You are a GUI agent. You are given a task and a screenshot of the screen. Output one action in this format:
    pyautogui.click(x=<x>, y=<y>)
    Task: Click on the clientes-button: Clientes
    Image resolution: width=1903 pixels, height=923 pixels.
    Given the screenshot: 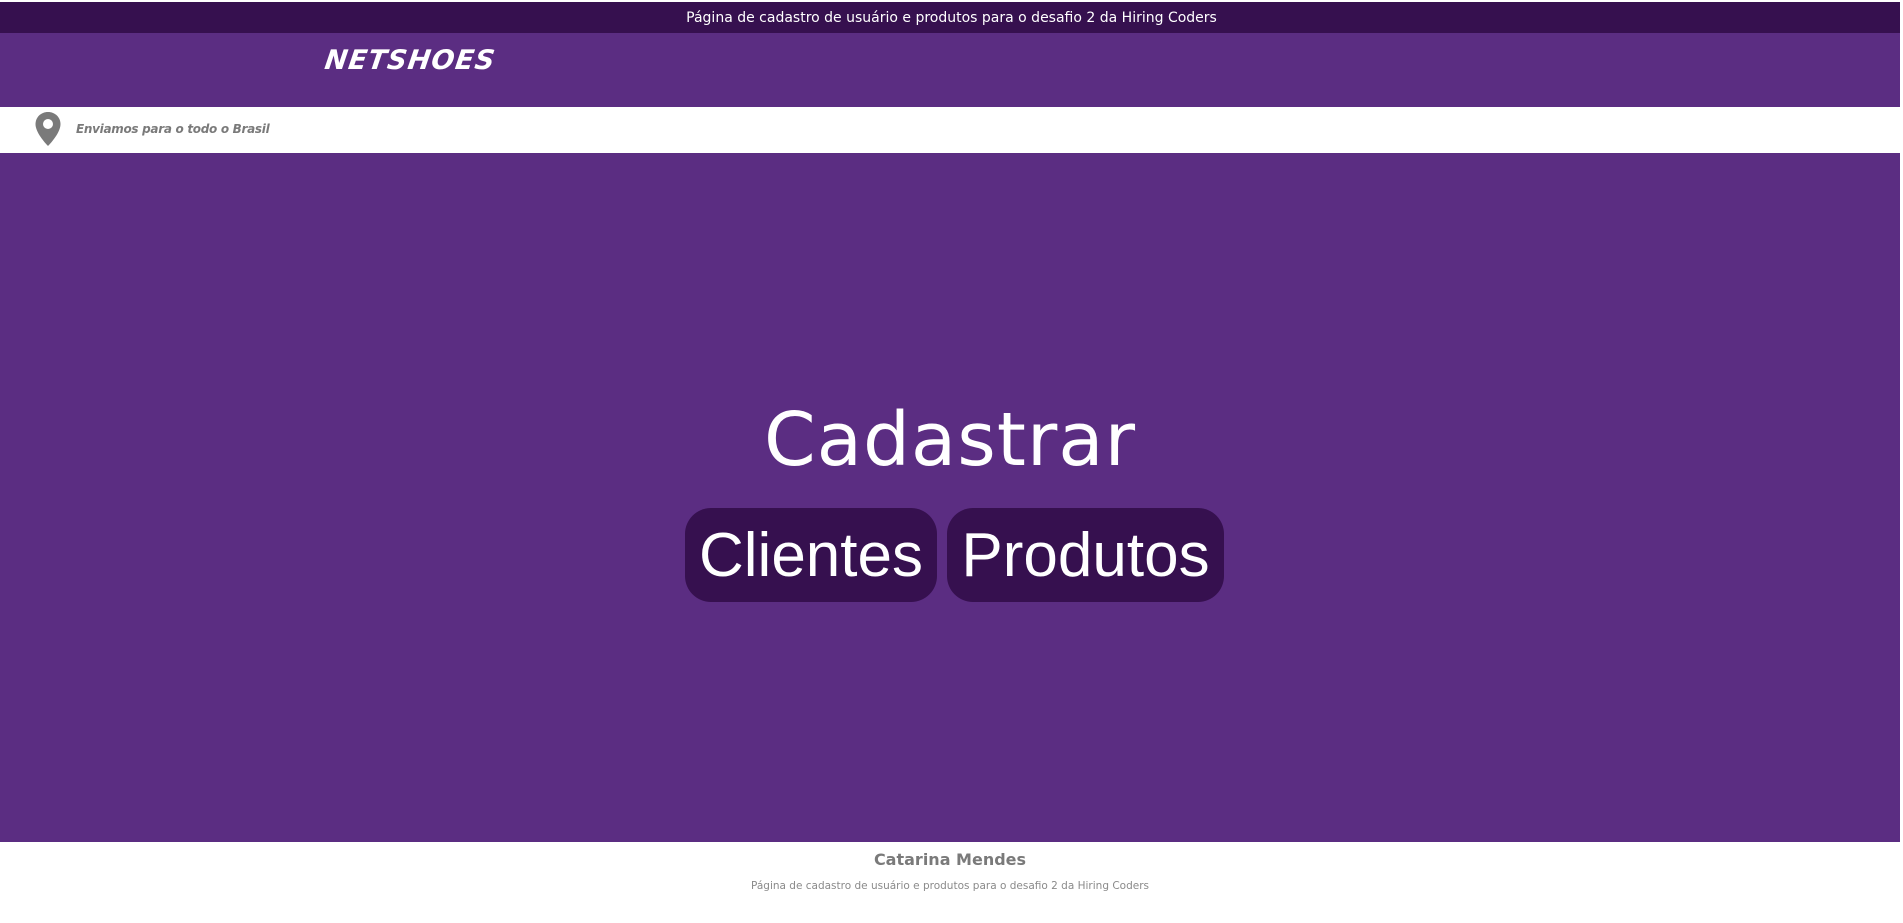 What is the action you would take?
    pyautogui.click(x=811, y=555)
    